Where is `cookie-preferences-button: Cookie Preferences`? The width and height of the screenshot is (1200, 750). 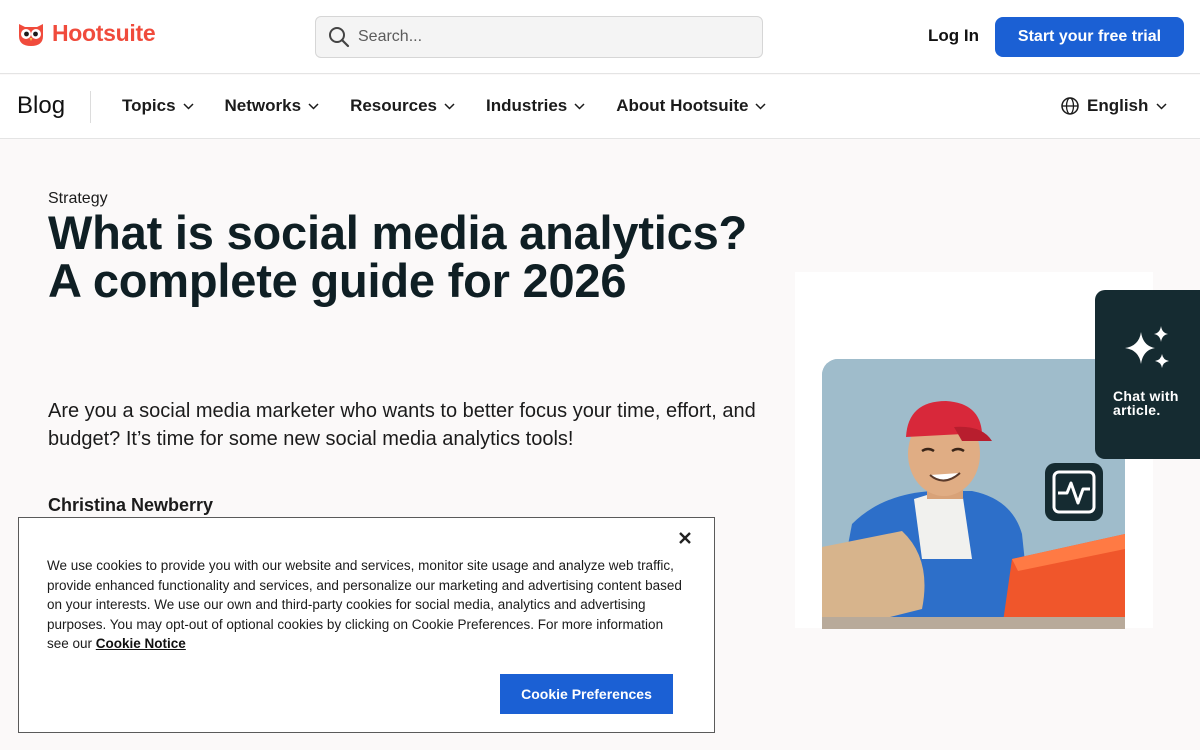
cookie-preferences-button: Cookie Preferences is located at coordinates (586, 694).